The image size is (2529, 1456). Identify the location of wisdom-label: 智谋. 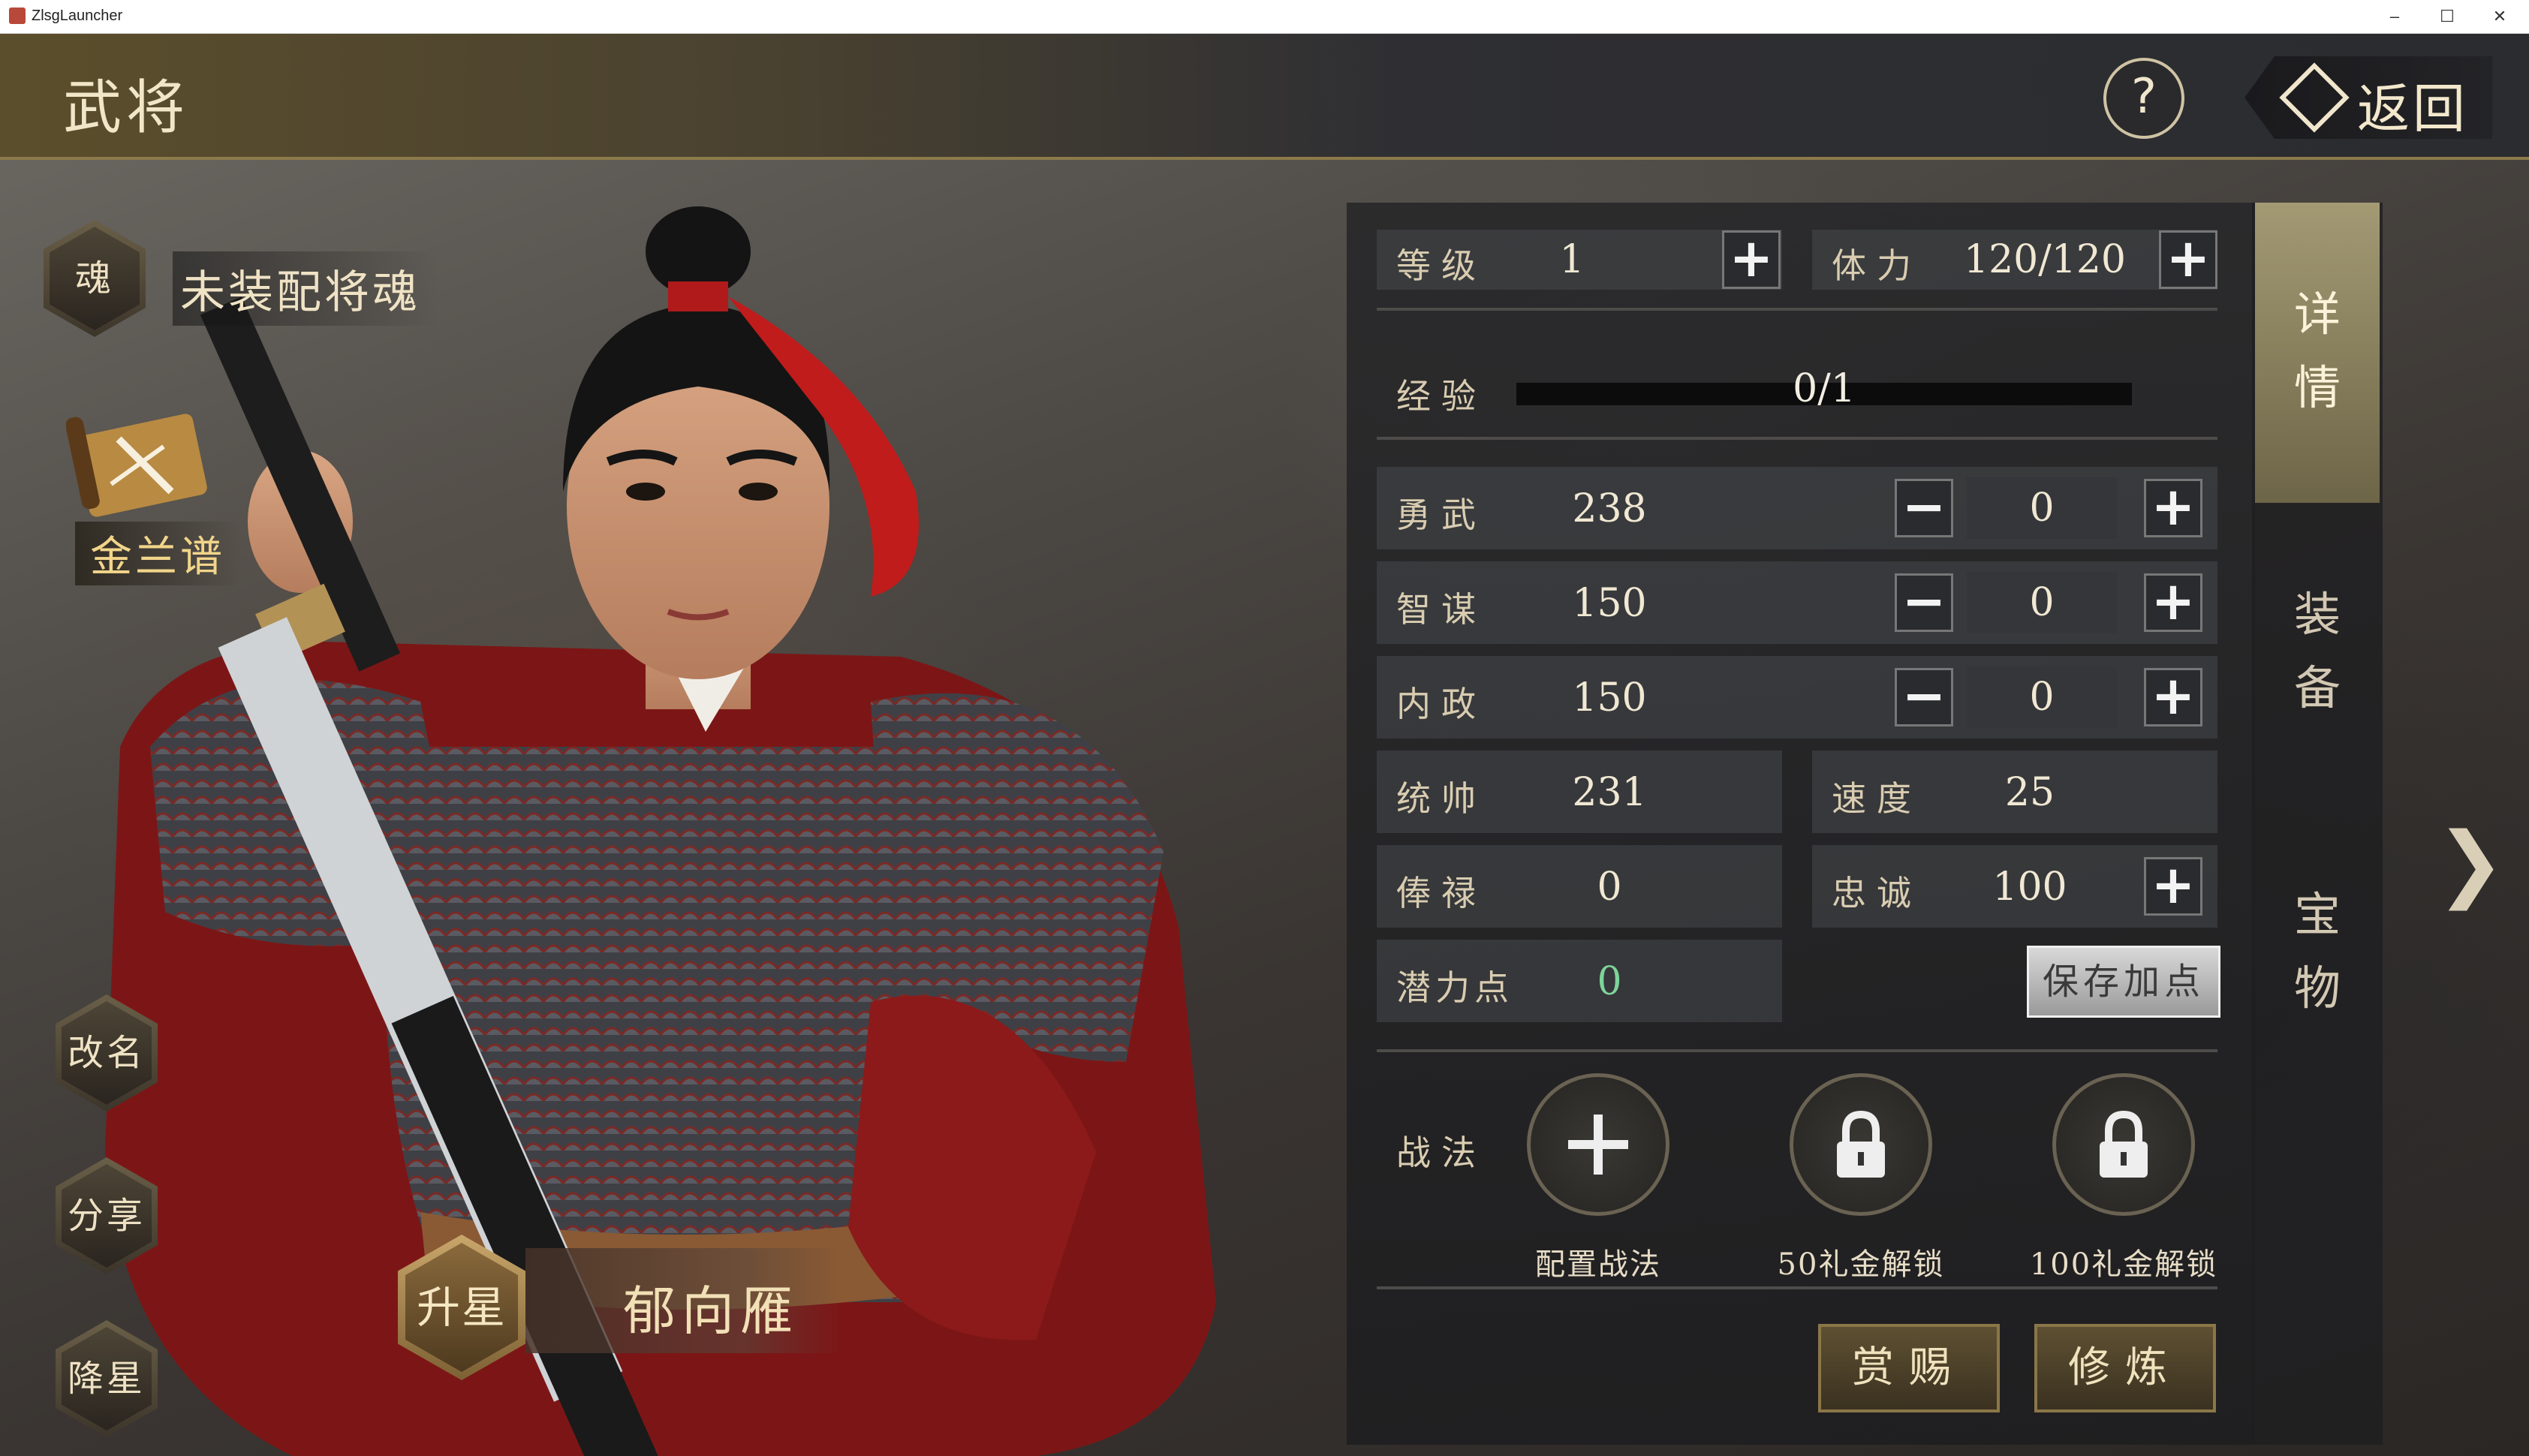
(1441, 609).